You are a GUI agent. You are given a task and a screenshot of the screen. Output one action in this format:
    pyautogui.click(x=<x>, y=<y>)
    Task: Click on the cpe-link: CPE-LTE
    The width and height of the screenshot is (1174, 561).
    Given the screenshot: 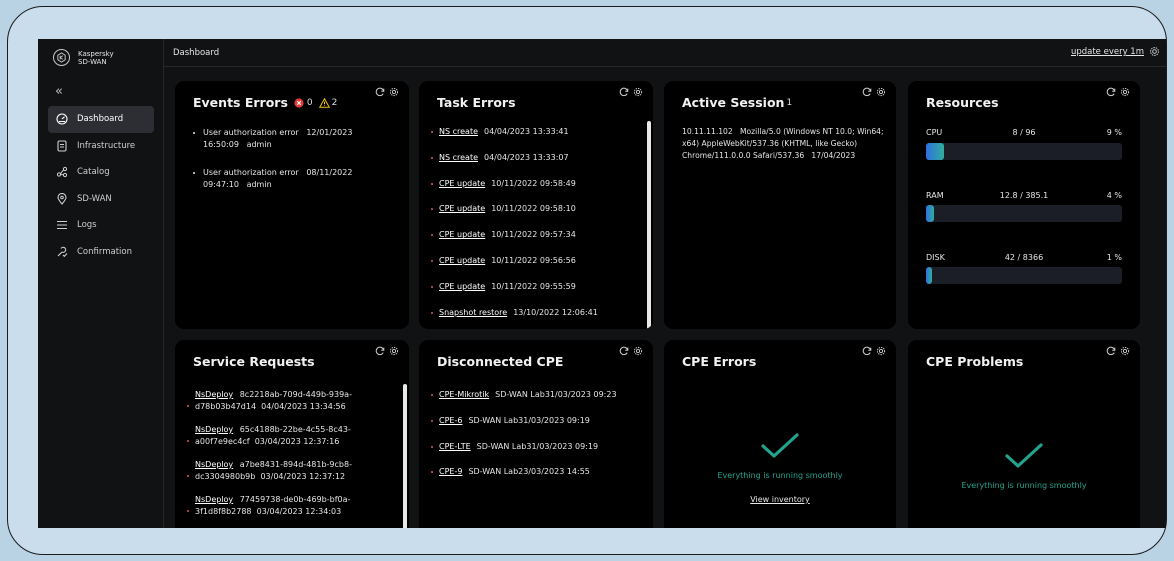 What is the action you would take?
    pyautogui.click(x=455, y=446)
    